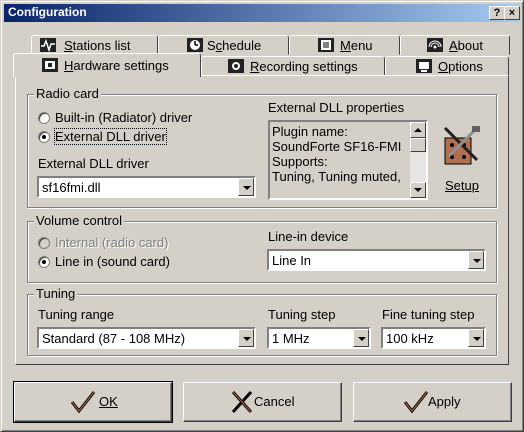  What do you see at coordinates (79, 220) in the screenshot?
I see `group-title: Volume control` at bounding box center [79, 220].